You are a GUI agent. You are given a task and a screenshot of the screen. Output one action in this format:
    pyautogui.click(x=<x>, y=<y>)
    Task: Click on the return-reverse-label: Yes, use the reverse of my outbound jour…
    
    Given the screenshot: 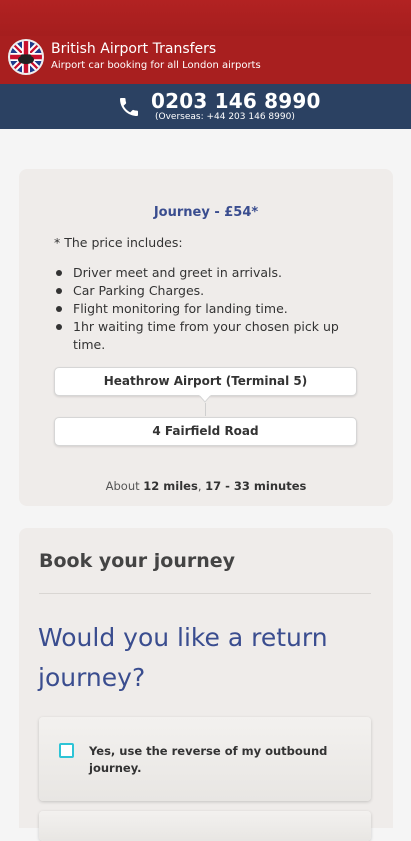 What is the action you would take?
    pyautogui.click(x=214, y=760)
    